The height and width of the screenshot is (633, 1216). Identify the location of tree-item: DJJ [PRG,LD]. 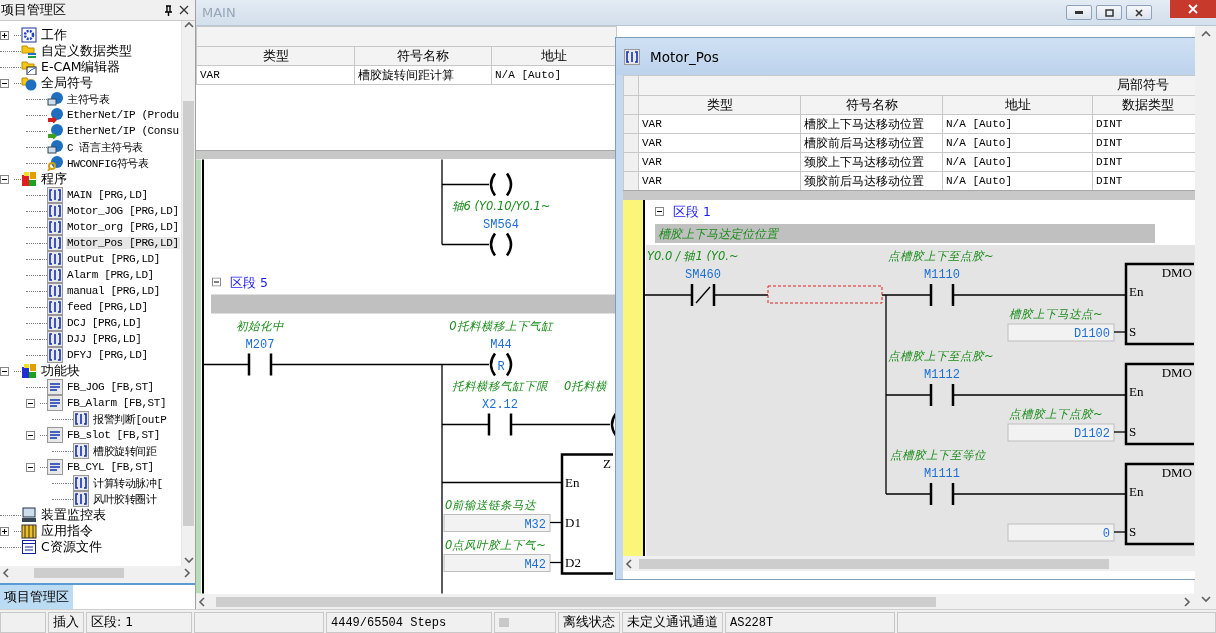
(104, 339).